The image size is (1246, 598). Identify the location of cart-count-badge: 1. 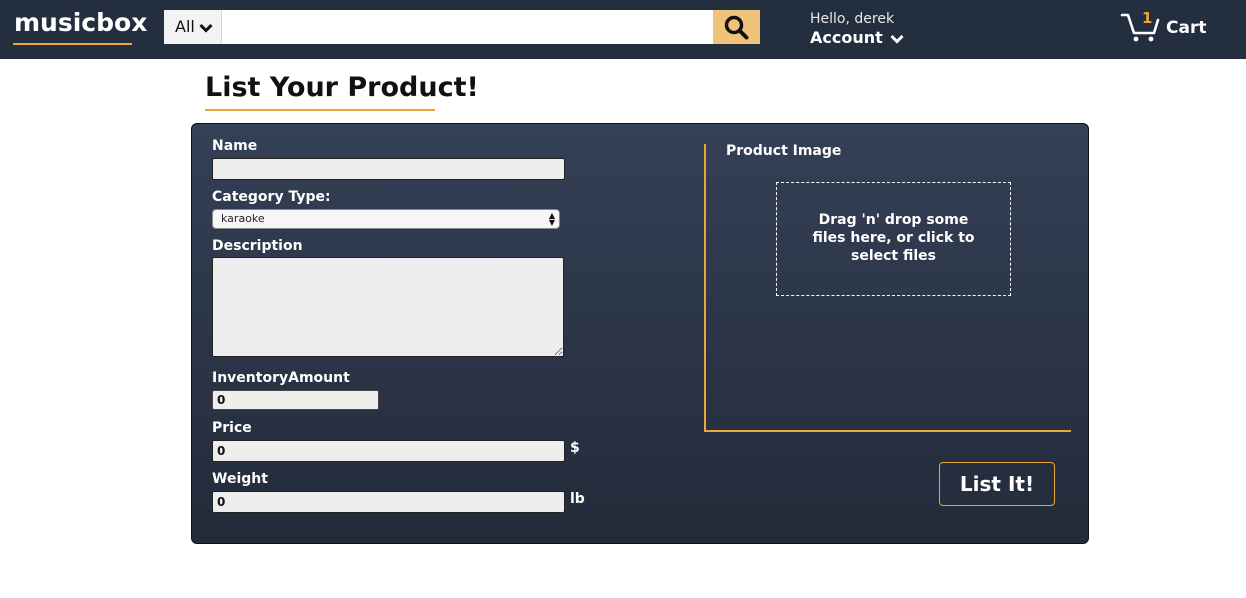
(1147, 18).